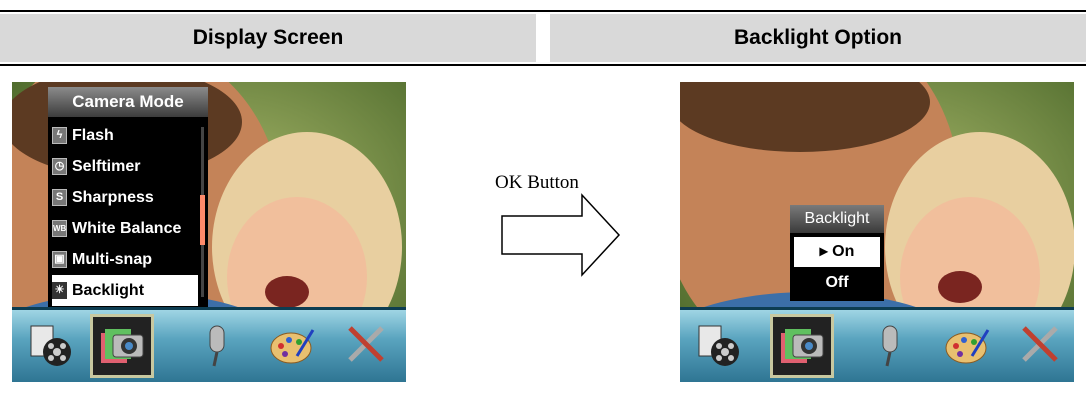  I want to click on backlight-popup: Backlight ▸ On Off, so click(837, 253).